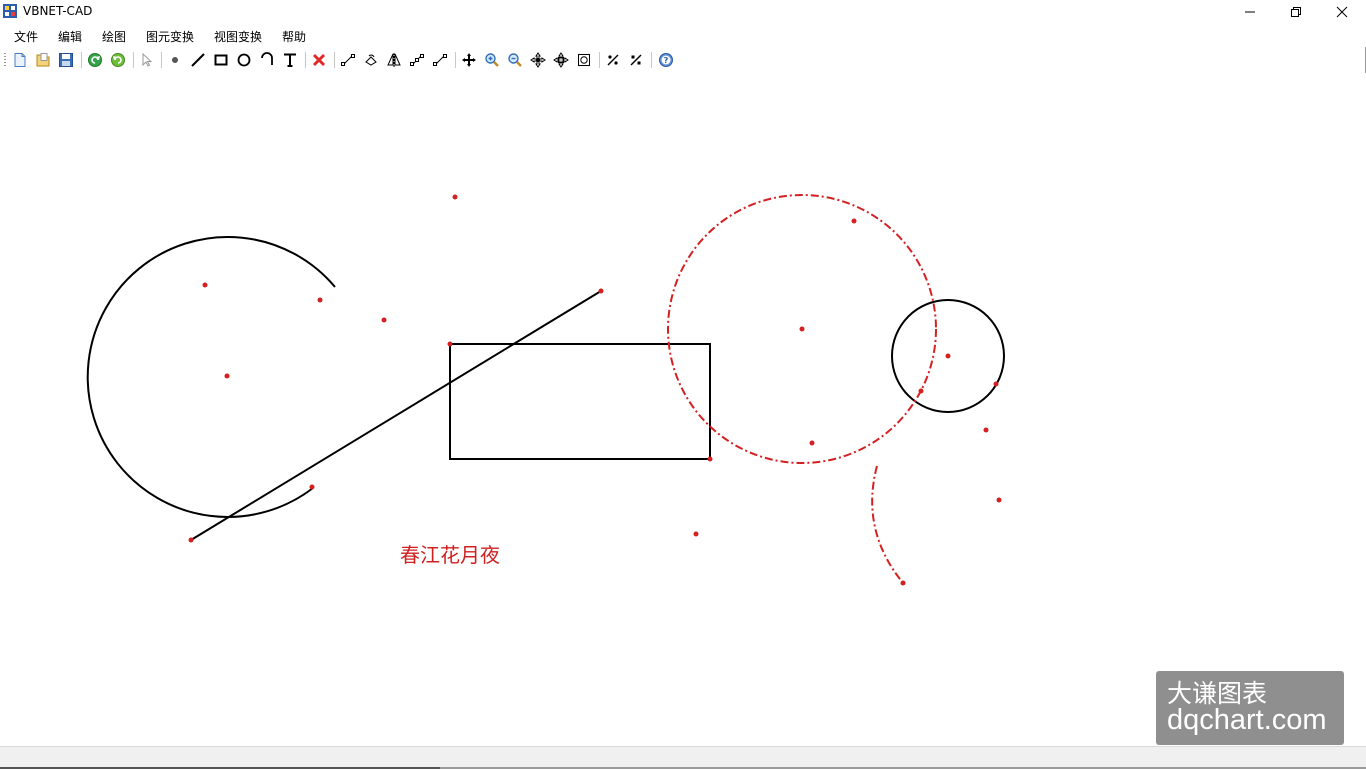 This screenshot has width=1366, height=769. I want to click on zoom-realtime-button, so click(561, 60).